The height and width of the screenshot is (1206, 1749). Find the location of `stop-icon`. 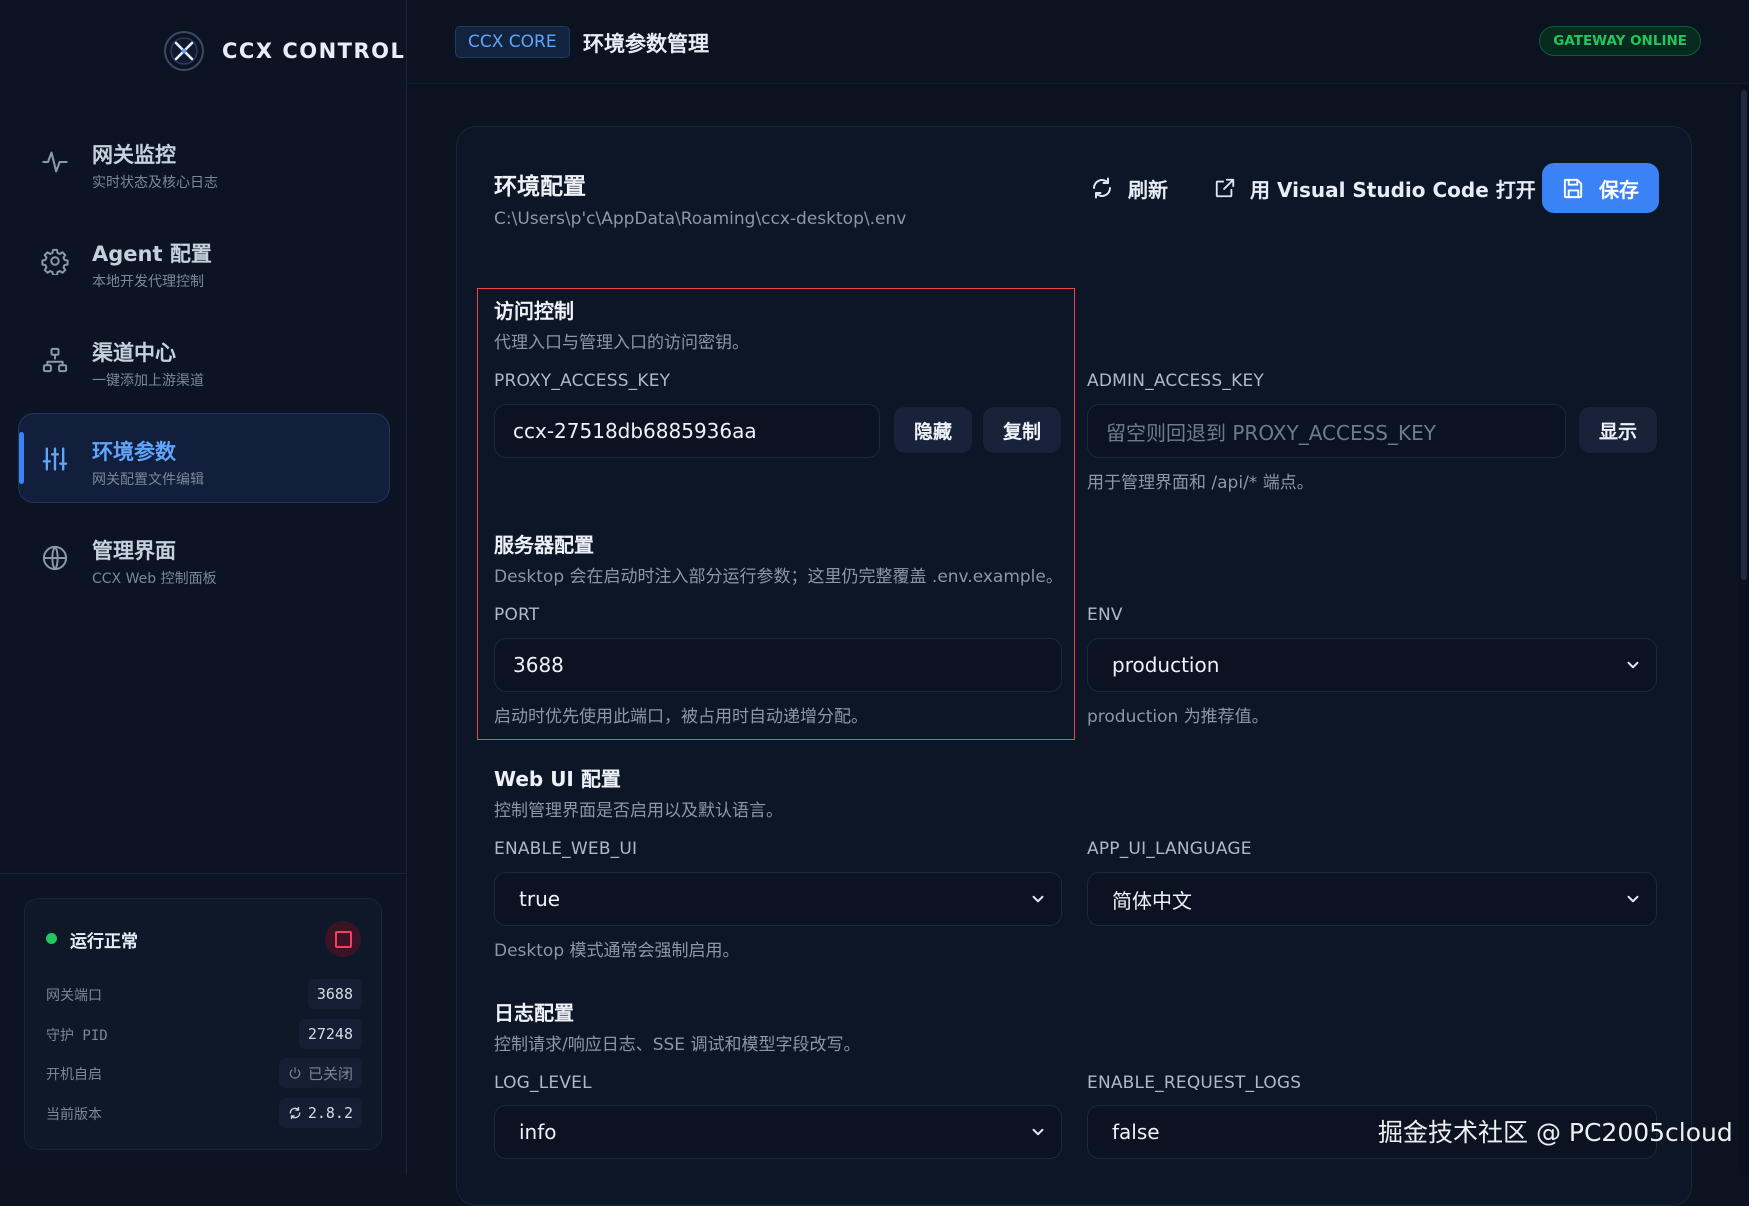

stop-icon is located at coordinates (343, 939).